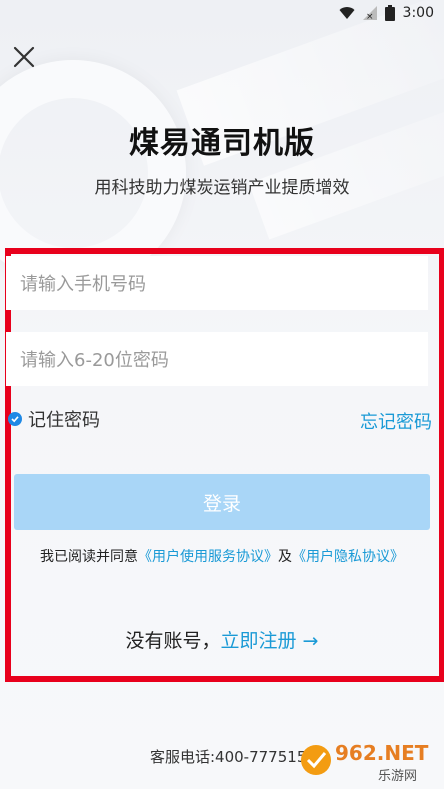  I want to click on checkmark-icon, so click(15, 419).